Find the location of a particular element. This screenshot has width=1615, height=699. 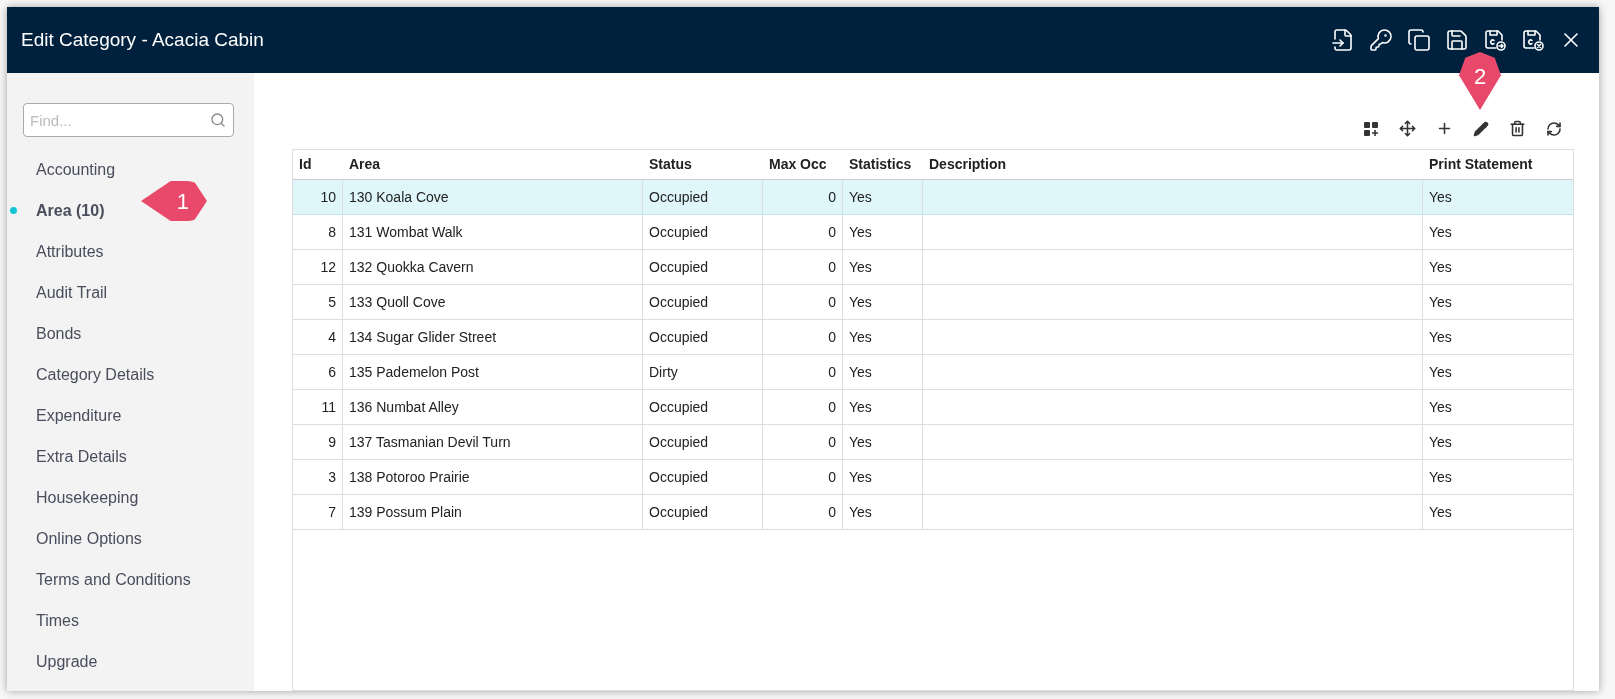

table-cell-text: 3 is located at coordinates (332, 477).